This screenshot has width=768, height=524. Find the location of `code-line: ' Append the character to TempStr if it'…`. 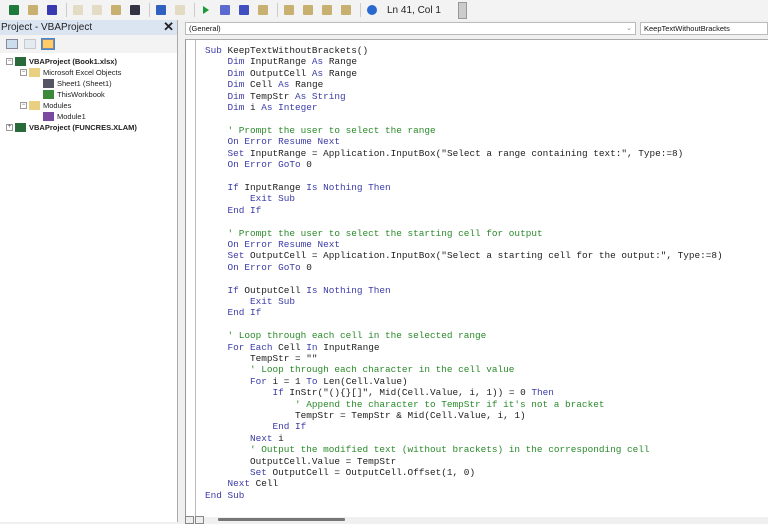

code-line: ' Append the character to TempStr if it'… is located at coordinates (464, 404).